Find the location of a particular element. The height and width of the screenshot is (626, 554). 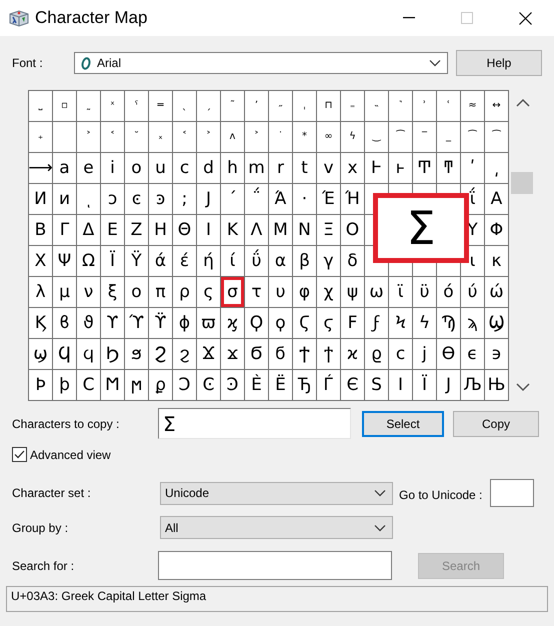

char-cell: ˤ is located at coordinates (137, 106).